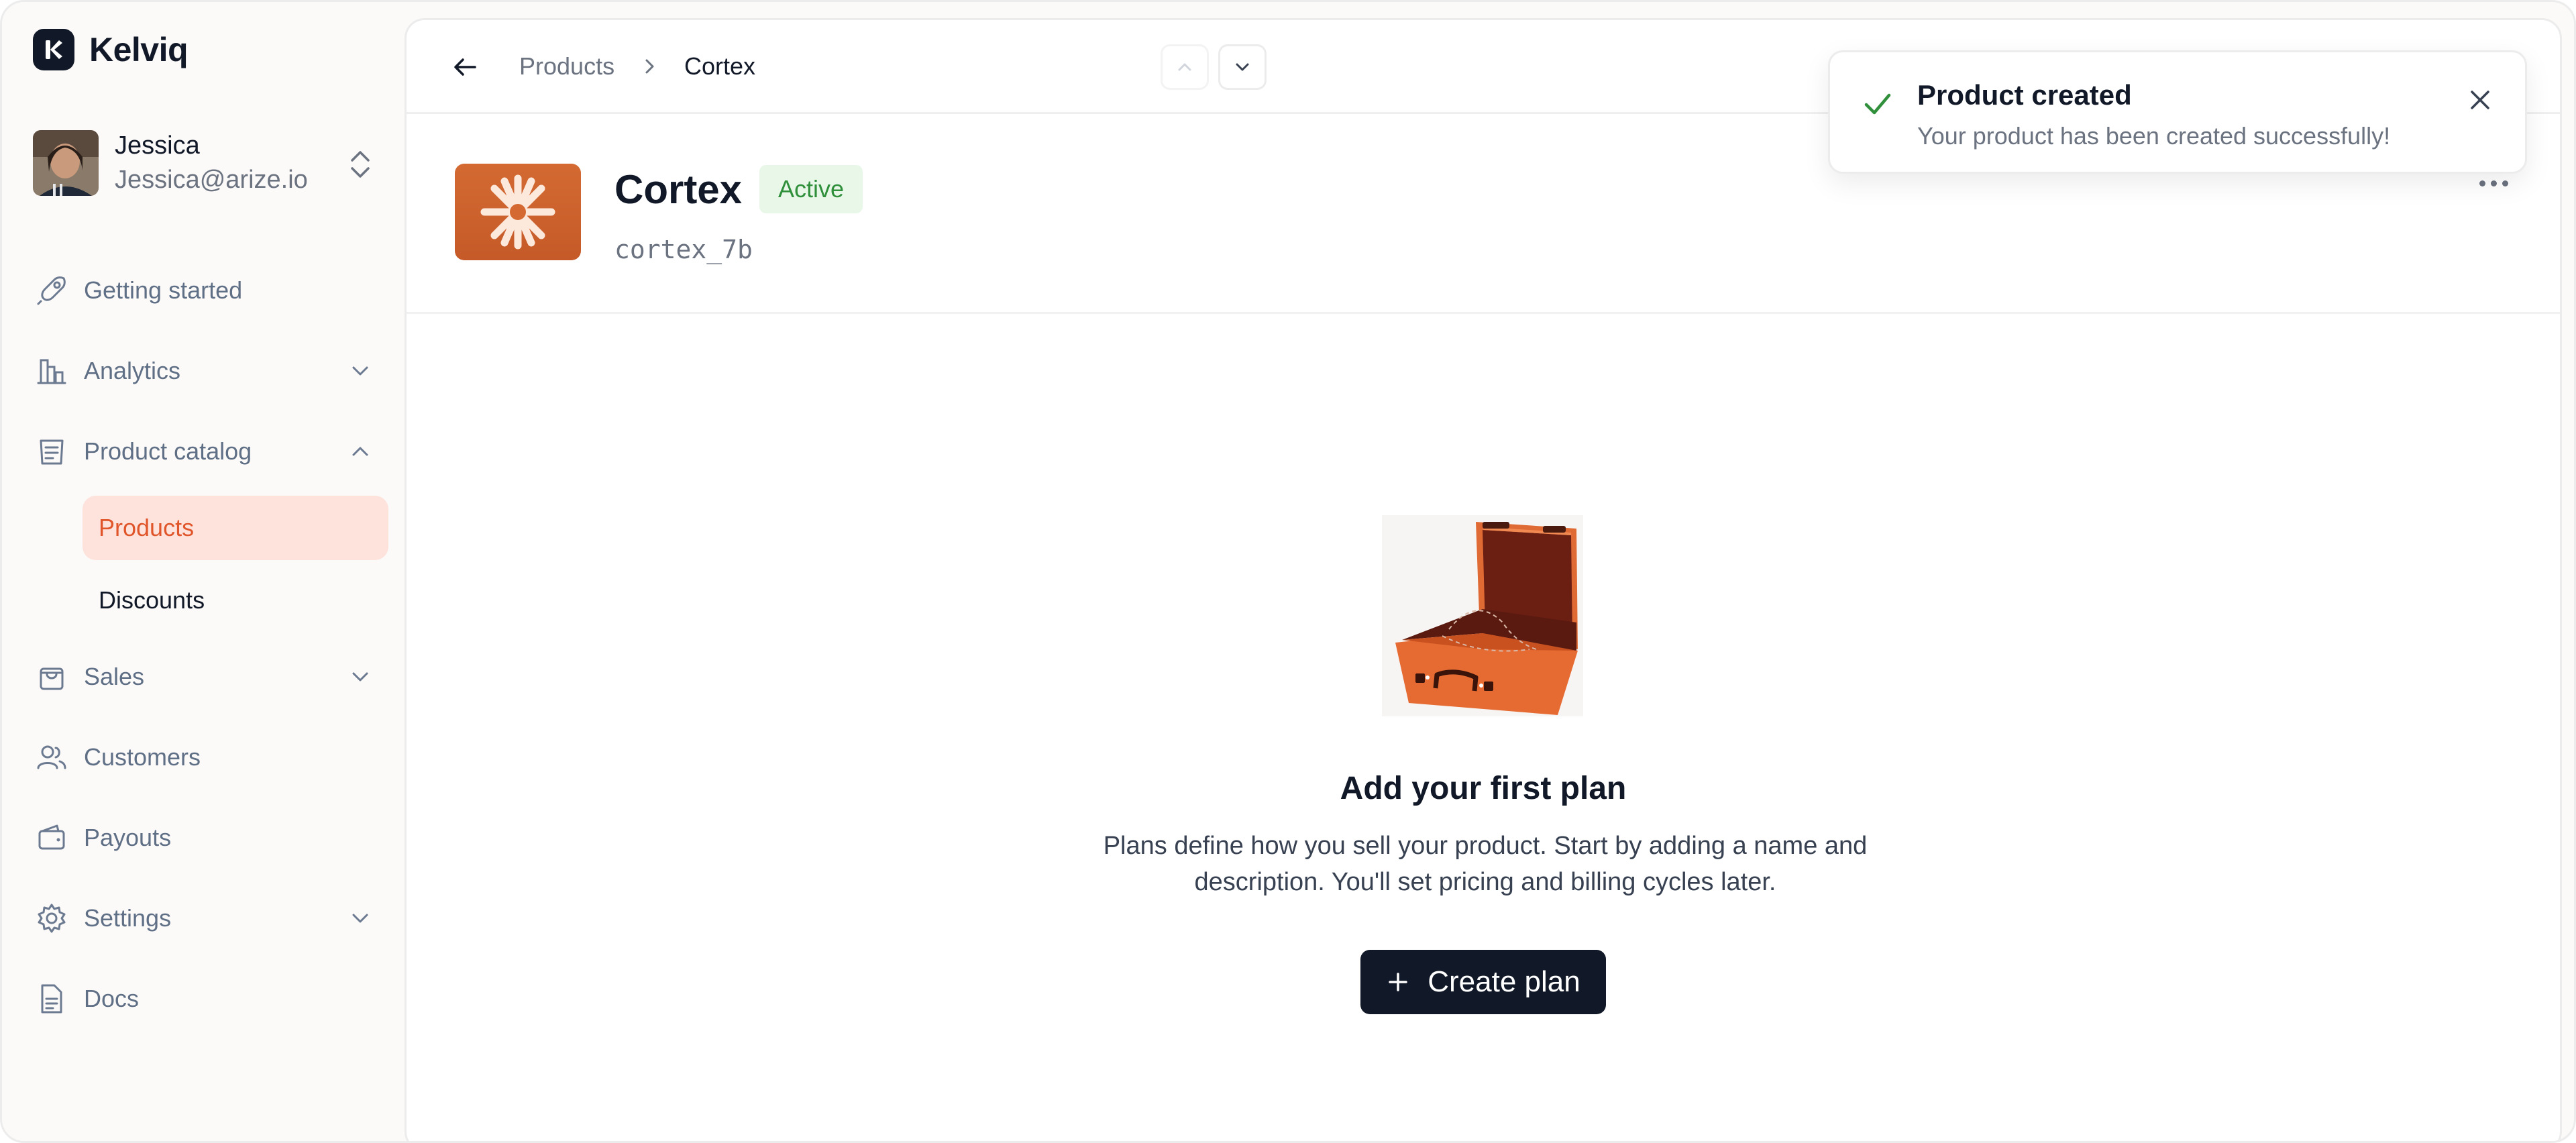 Image resolution: width=2576 pixels, height=1143 pixels. I want to click on sidebar-item-analytics: Analytics, so click(208, 371).